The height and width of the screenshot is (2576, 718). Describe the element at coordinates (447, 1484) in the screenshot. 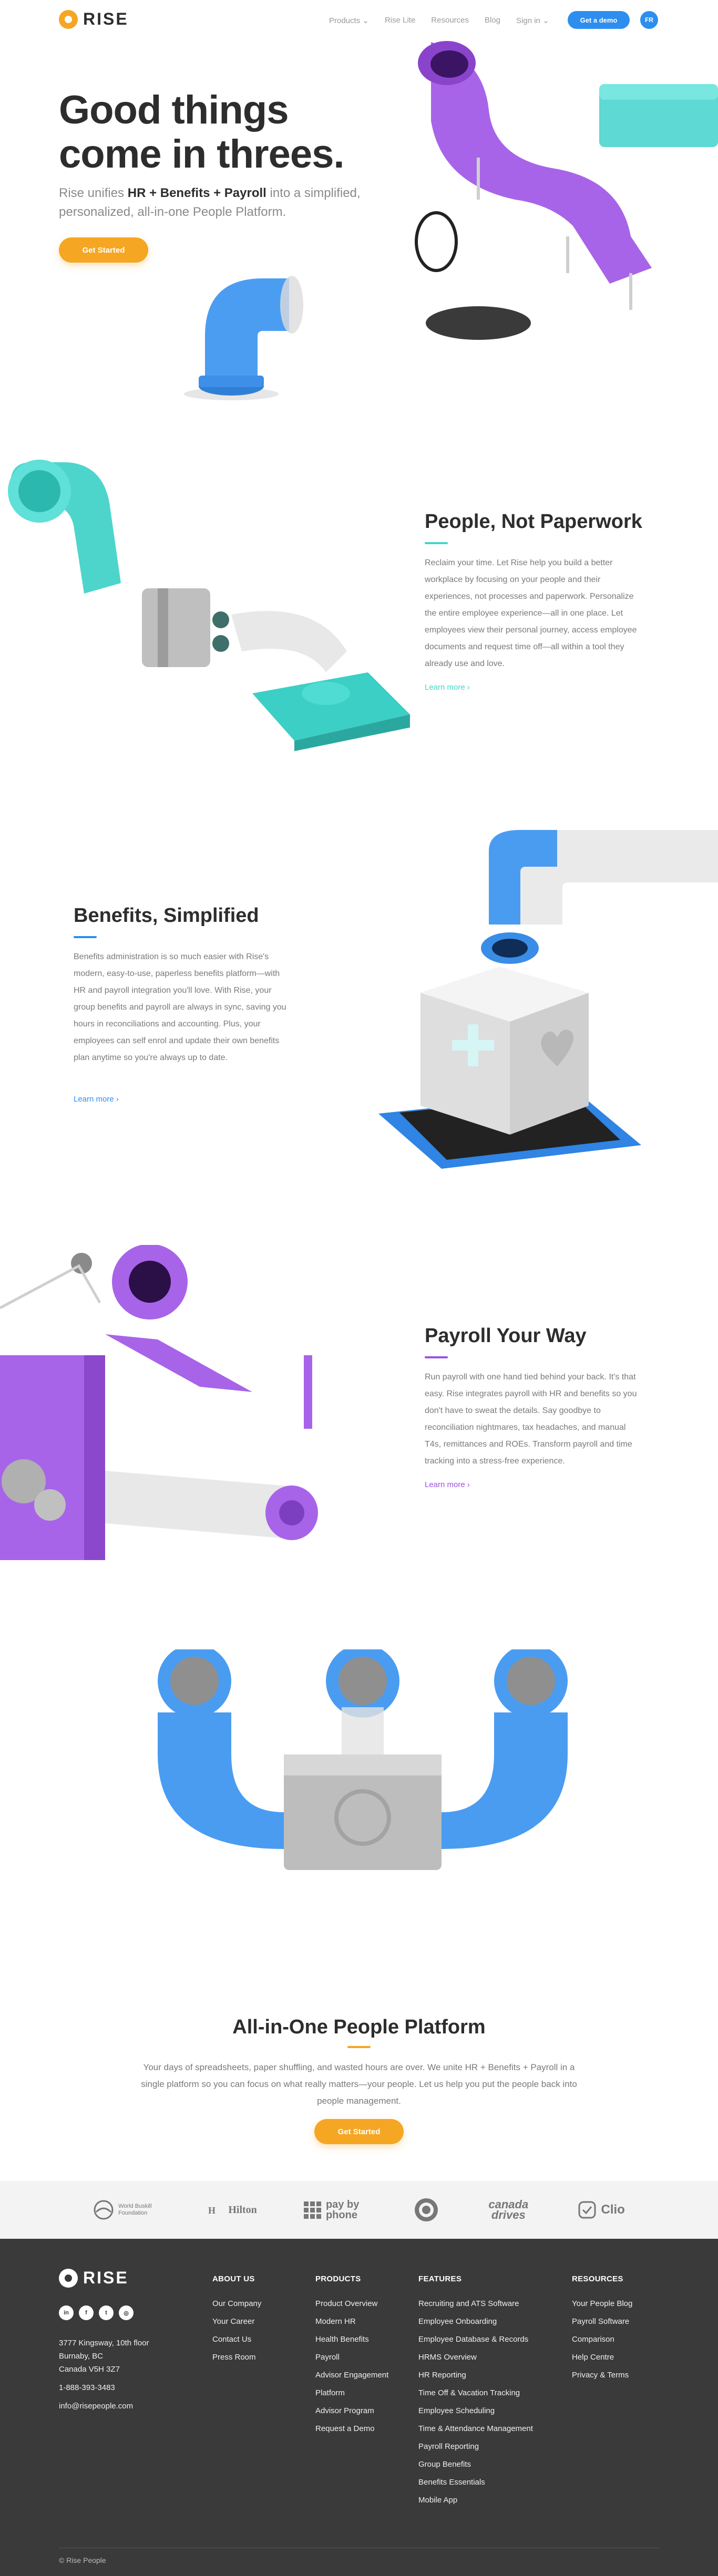

I see `section-payroll-learn-more-link: Learn more ›` at that location.